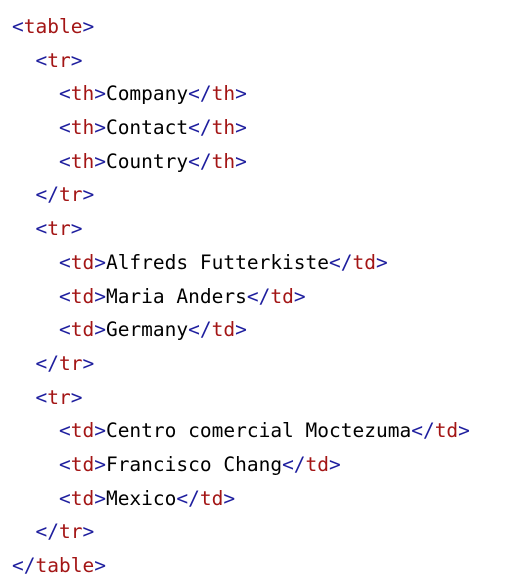 This screenshot has width=523, height=583. I want to click on code-line: <td>Alfreds Futterkiste</td>, so click(267, 263).